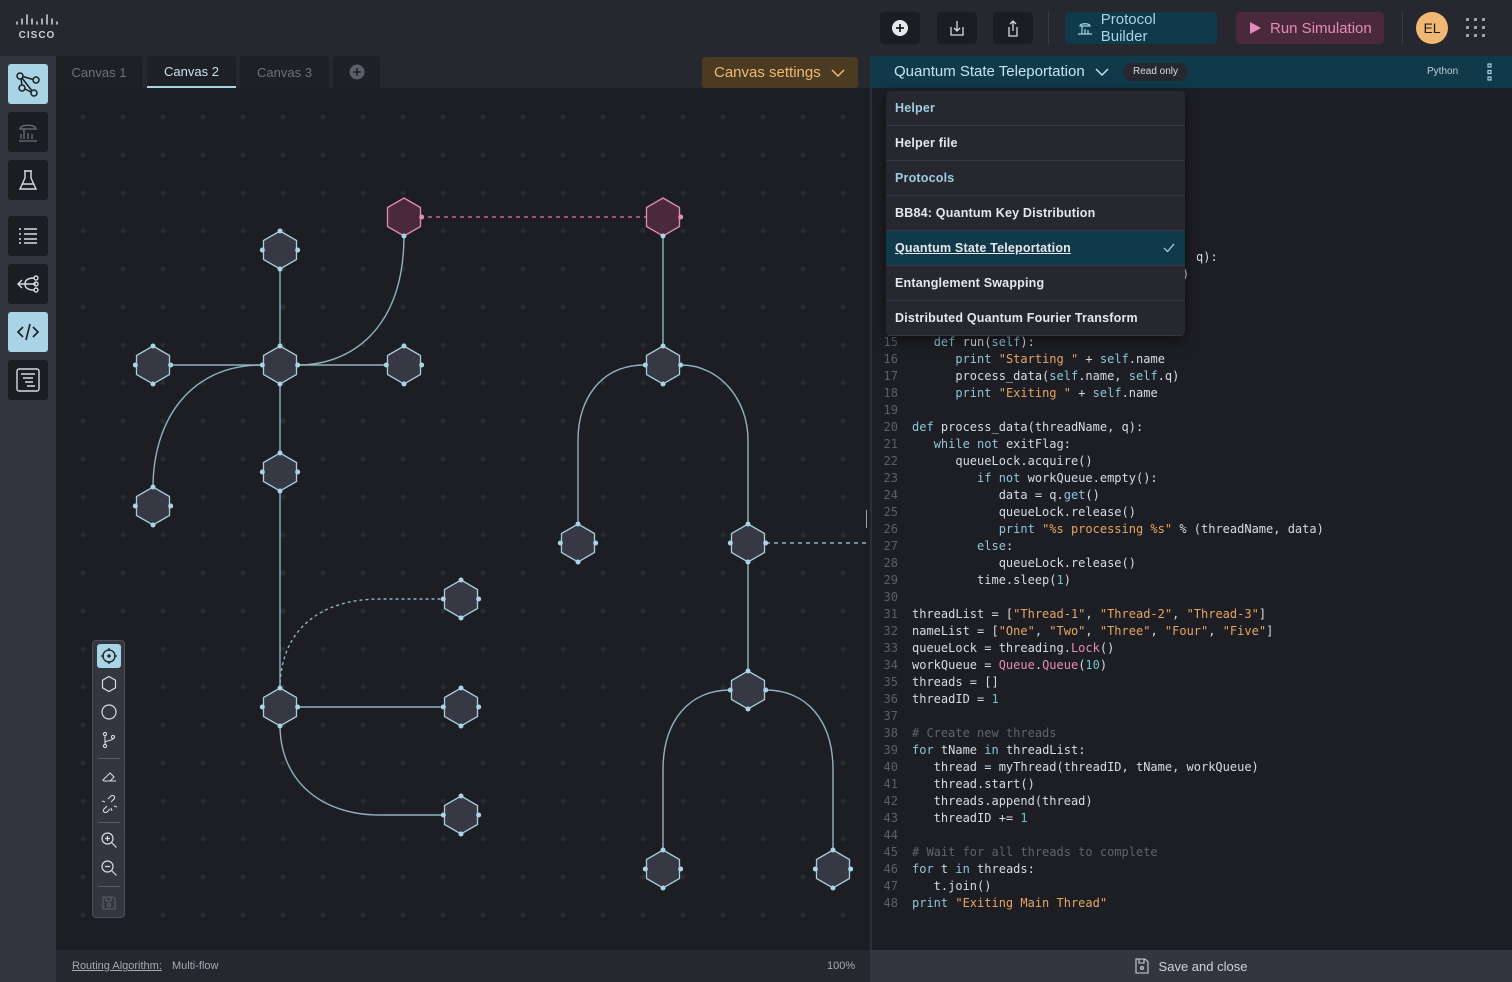 This screenshot has width=1512, height=982. I want to click on tab-canvas-1: Canvas 1, so click(99, 72).